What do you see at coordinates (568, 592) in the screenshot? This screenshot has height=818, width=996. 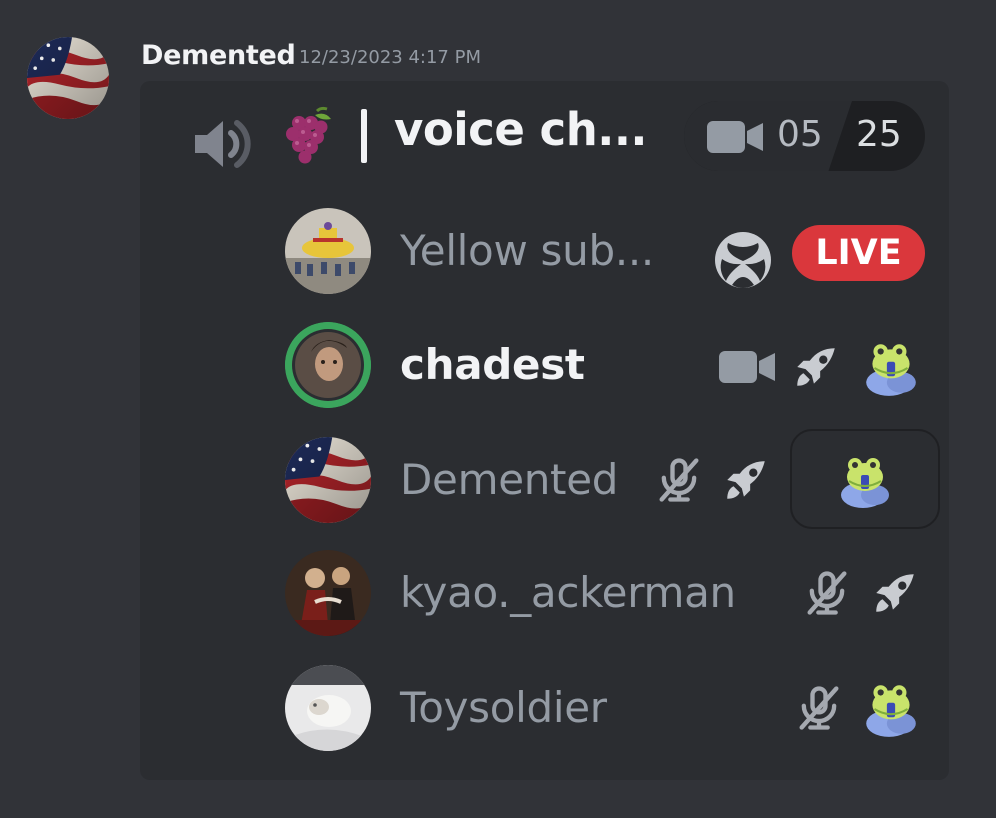 I see `member-name: kyao._ackerman` at bounding box center [568, 592].